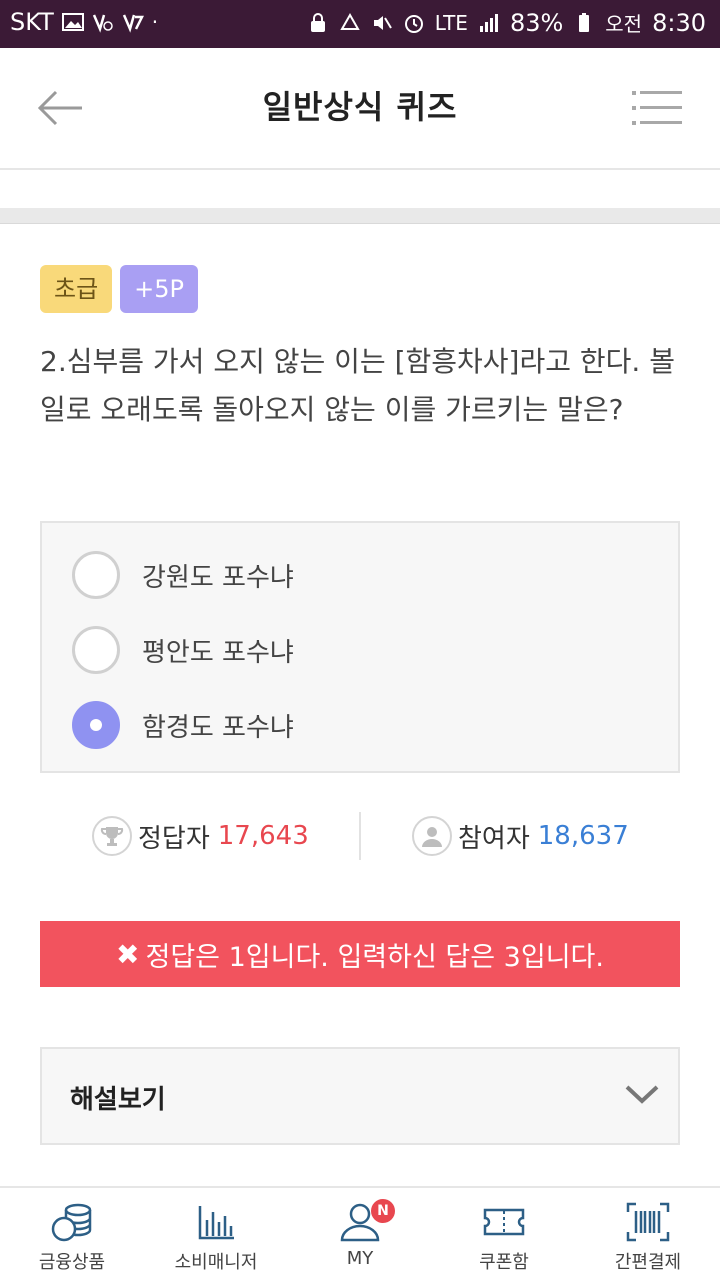 This screenshot has height=1280, width=720. I want to click on nav-item-coupons: 쿠폰함, so click(504, 1238).